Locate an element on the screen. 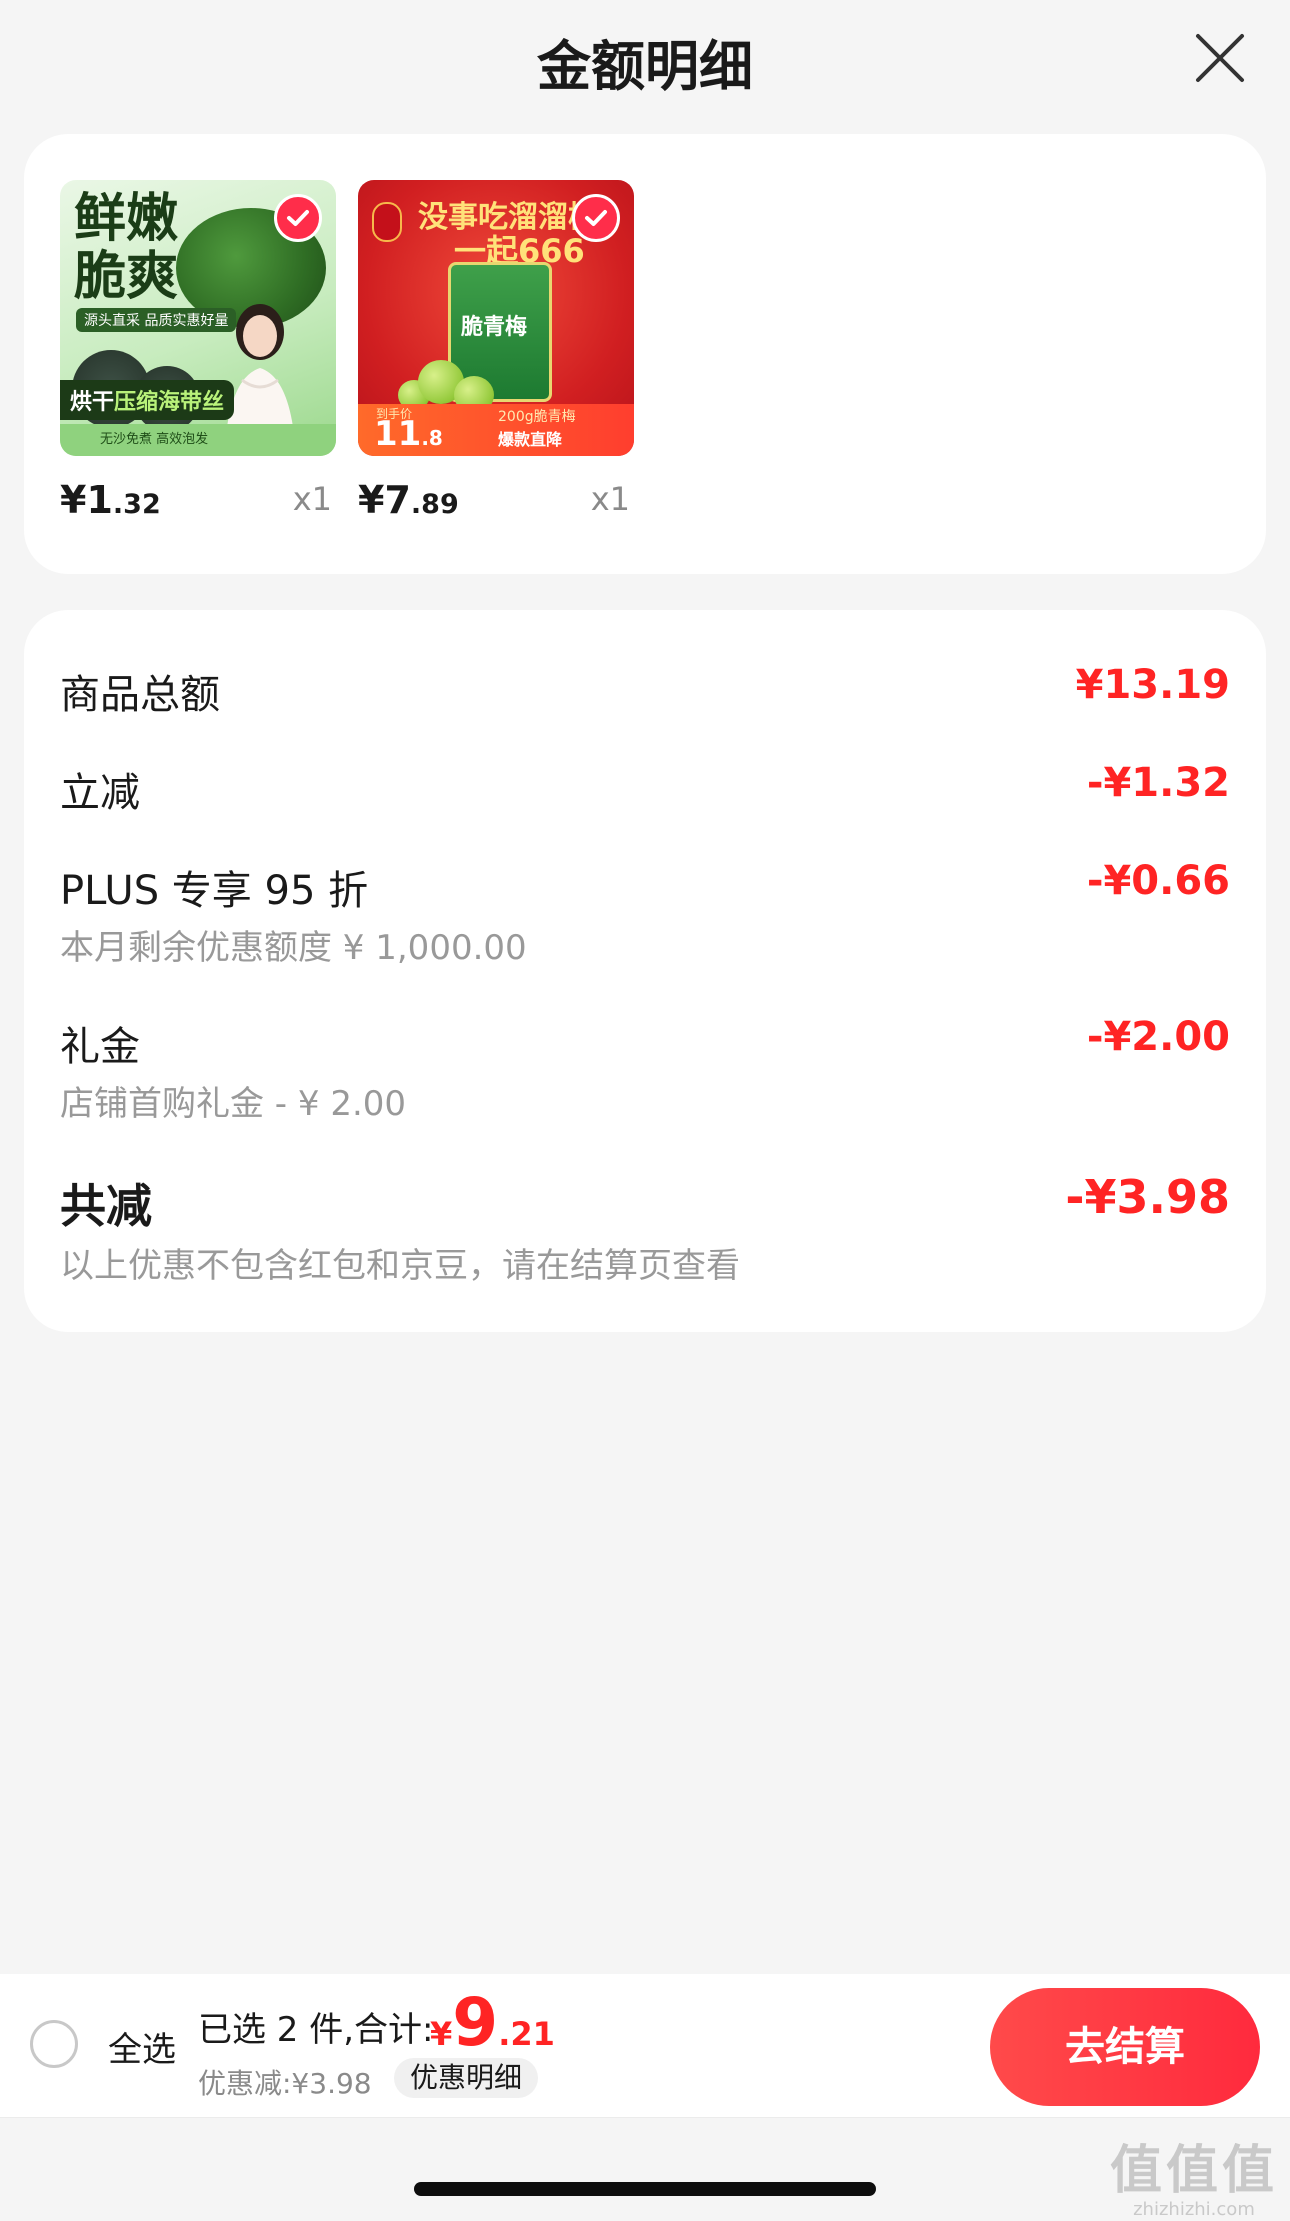 The height and width of the screenshot is (2221, 1290). select-all-label: 全选 is located at coordinates (142, 2046).